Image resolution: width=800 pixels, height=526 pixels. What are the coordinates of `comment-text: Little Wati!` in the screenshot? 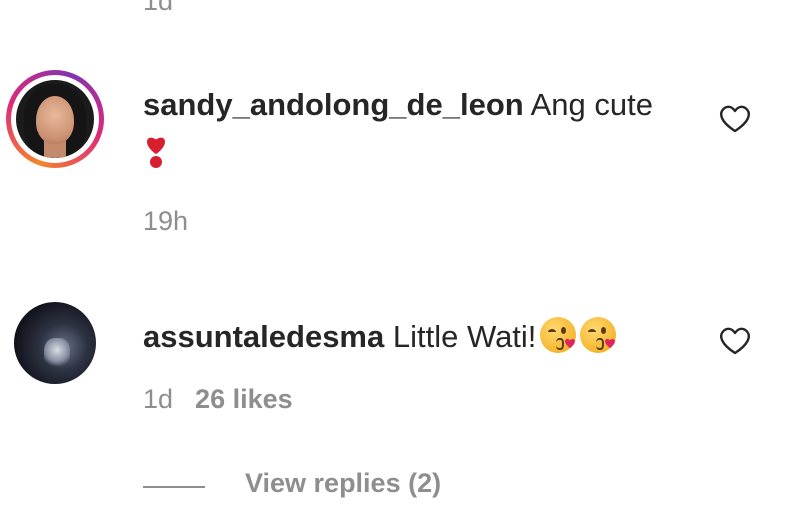 It's located at (464, 336).